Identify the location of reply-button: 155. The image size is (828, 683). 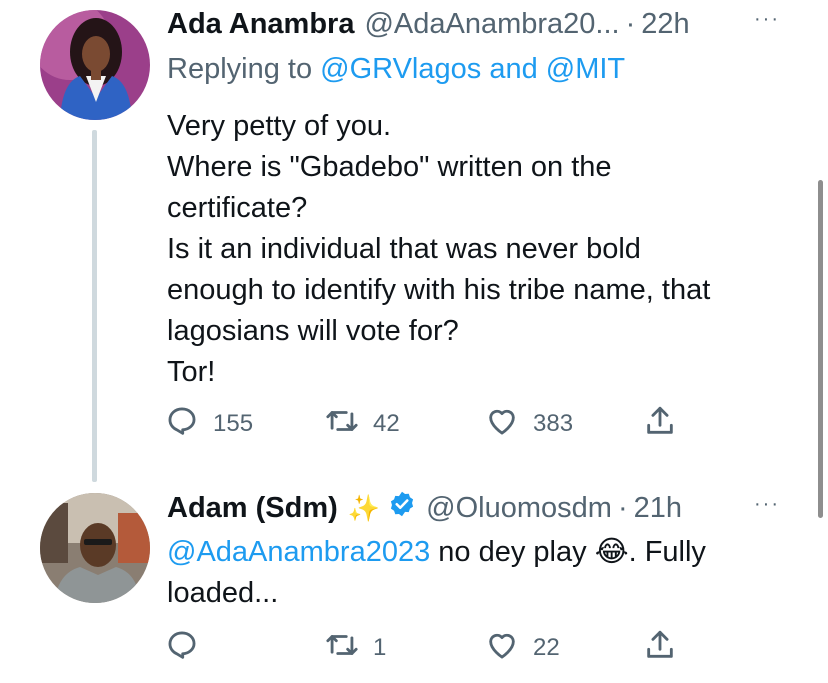
(209, 424).